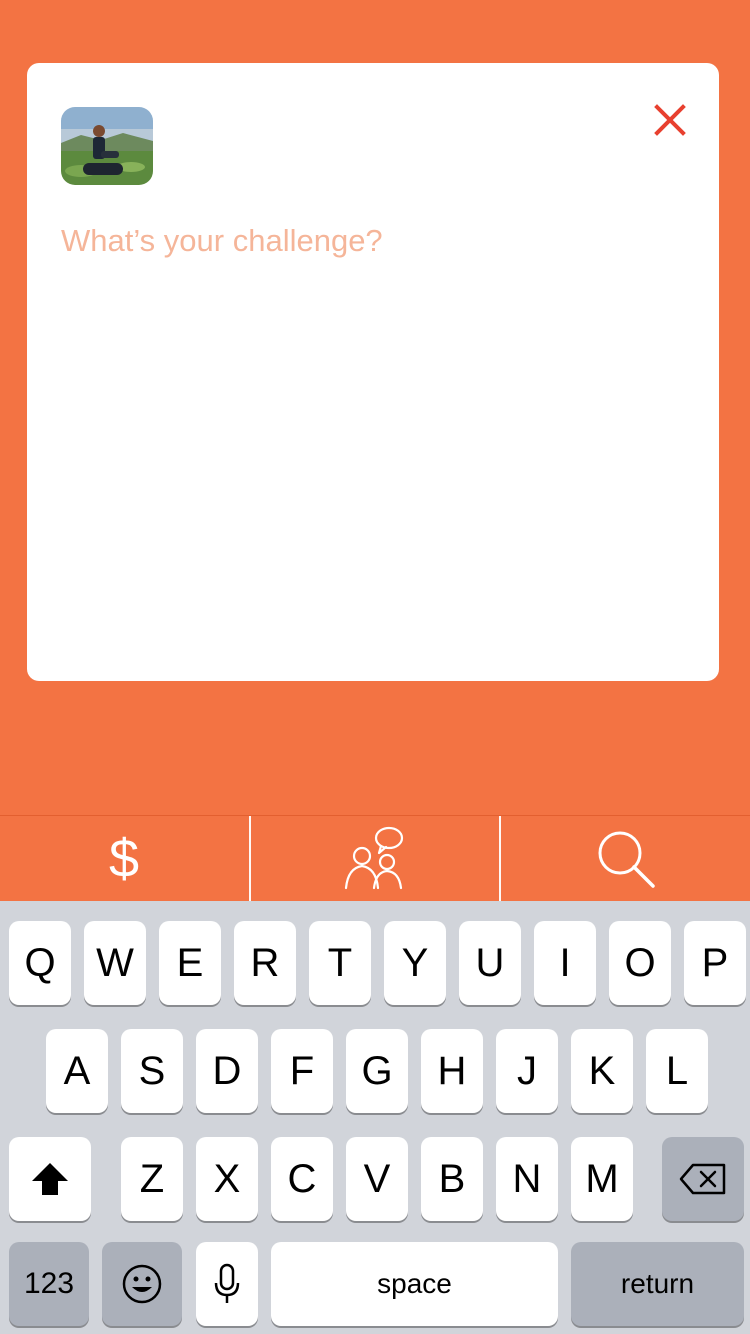  I want to click on delete-key, so click(703, 1179).